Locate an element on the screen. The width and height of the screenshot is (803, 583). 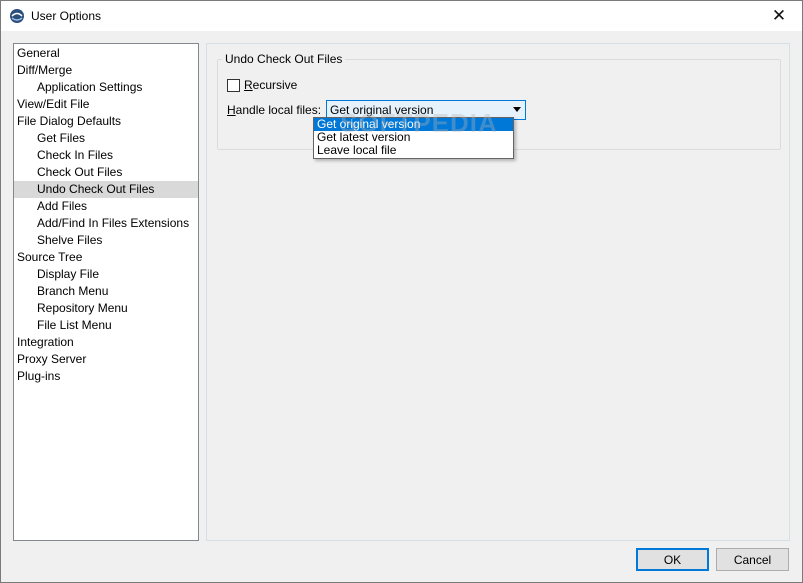
tree-item: Proxy Server is located at coordinates (106, 359).